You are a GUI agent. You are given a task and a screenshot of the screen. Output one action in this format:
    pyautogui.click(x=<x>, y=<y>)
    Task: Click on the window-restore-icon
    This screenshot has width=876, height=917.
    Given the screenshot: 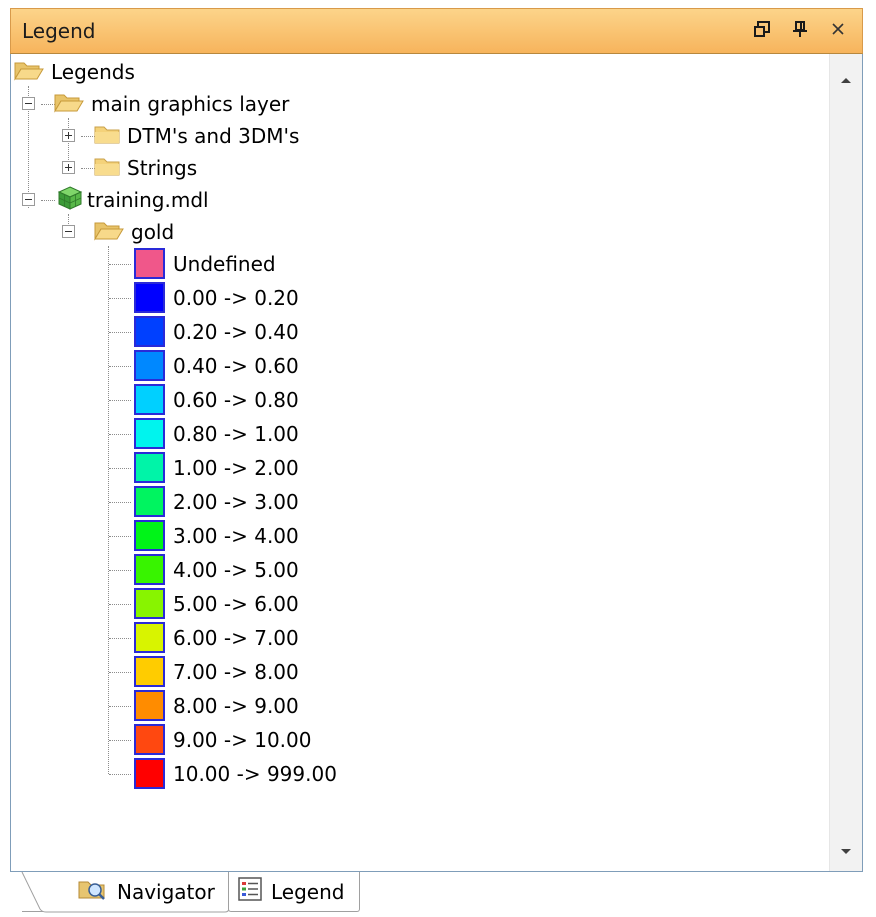 What is the action you would take?
    pyautogui.click(x=762, y=31)
    